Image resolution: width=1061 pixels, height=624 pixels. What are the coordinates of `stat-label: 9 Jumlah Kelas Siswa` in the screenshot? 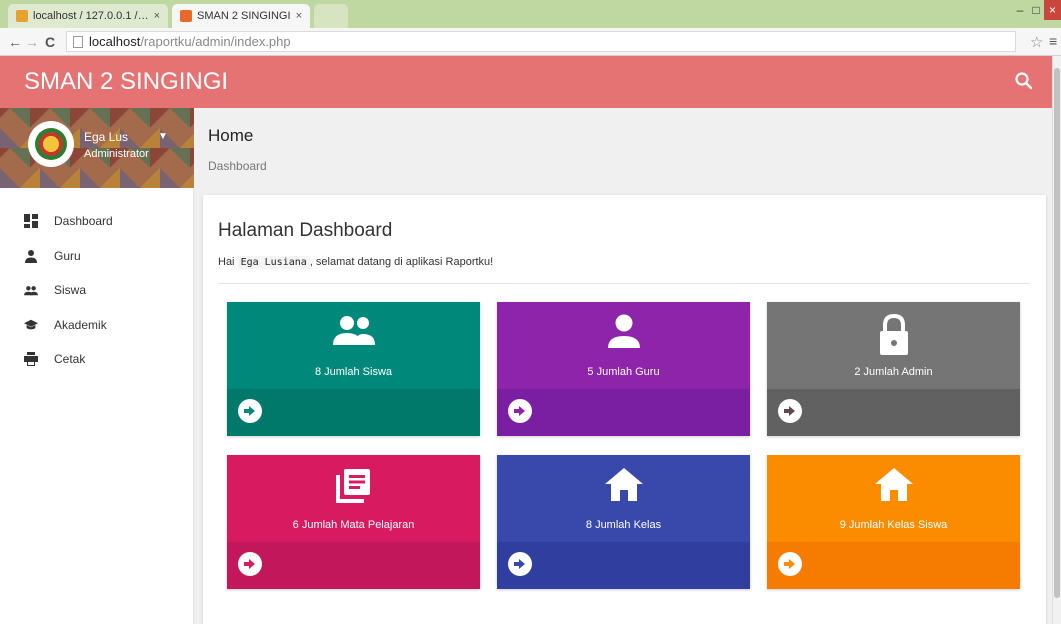 It's located at (893, 525).